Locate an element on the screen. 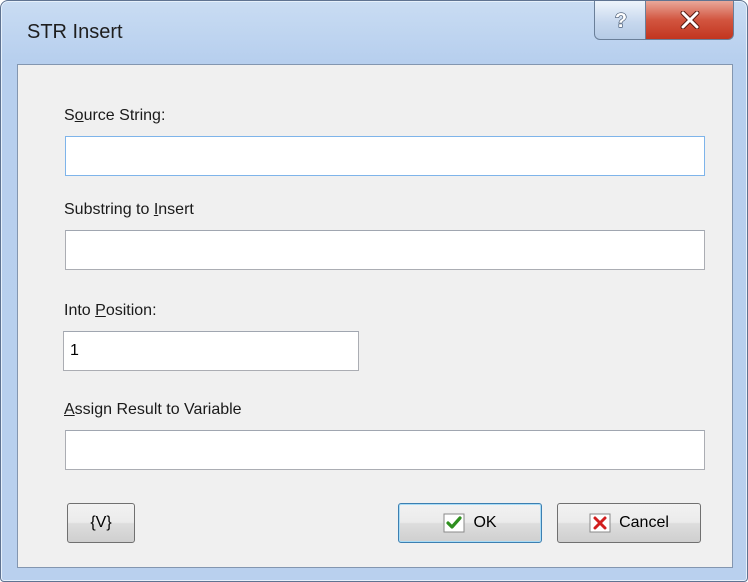 The height and width of the screenshot is (582, 748). position-input: 1 is located at coordinates (211, 351).